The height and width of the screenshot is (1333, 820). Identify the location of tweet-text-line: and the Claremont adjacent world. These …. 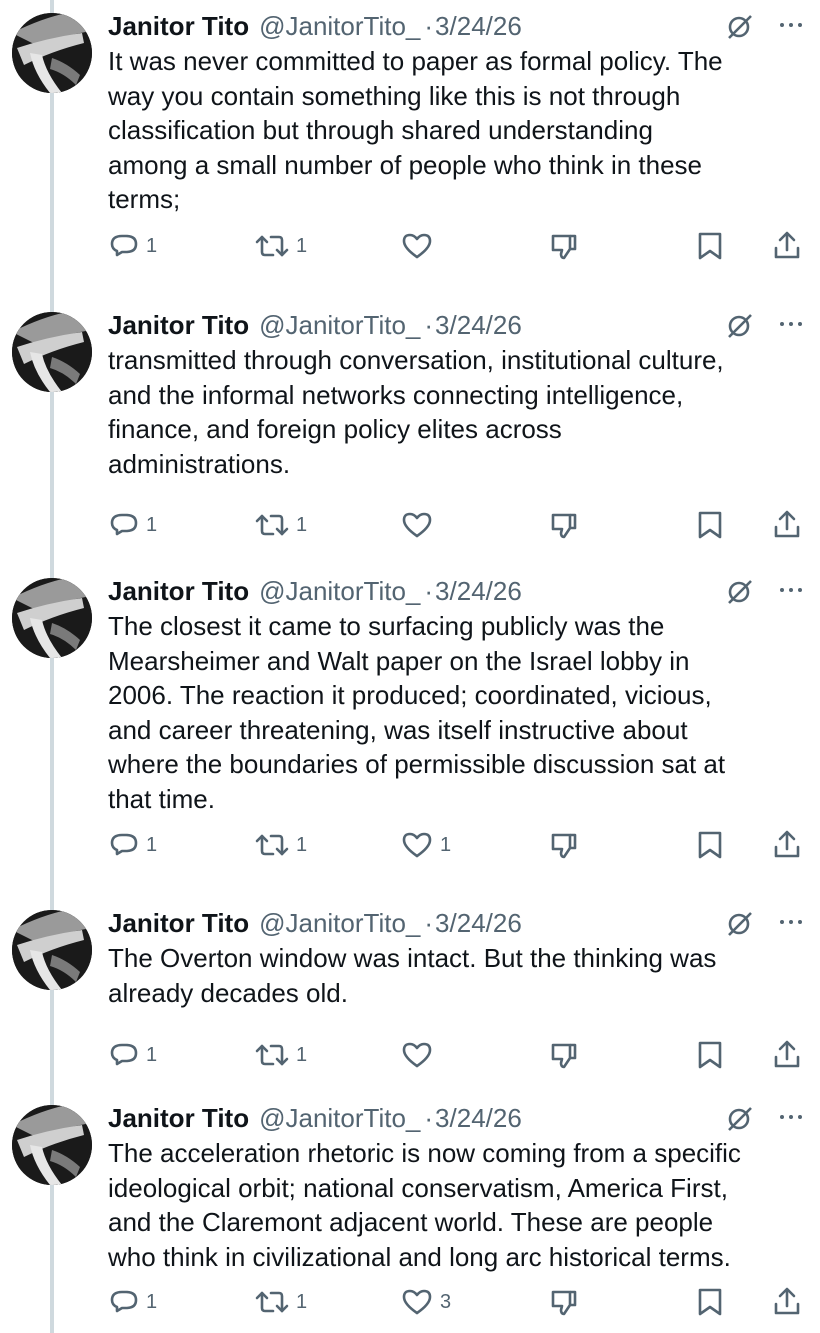
(411, 1222).